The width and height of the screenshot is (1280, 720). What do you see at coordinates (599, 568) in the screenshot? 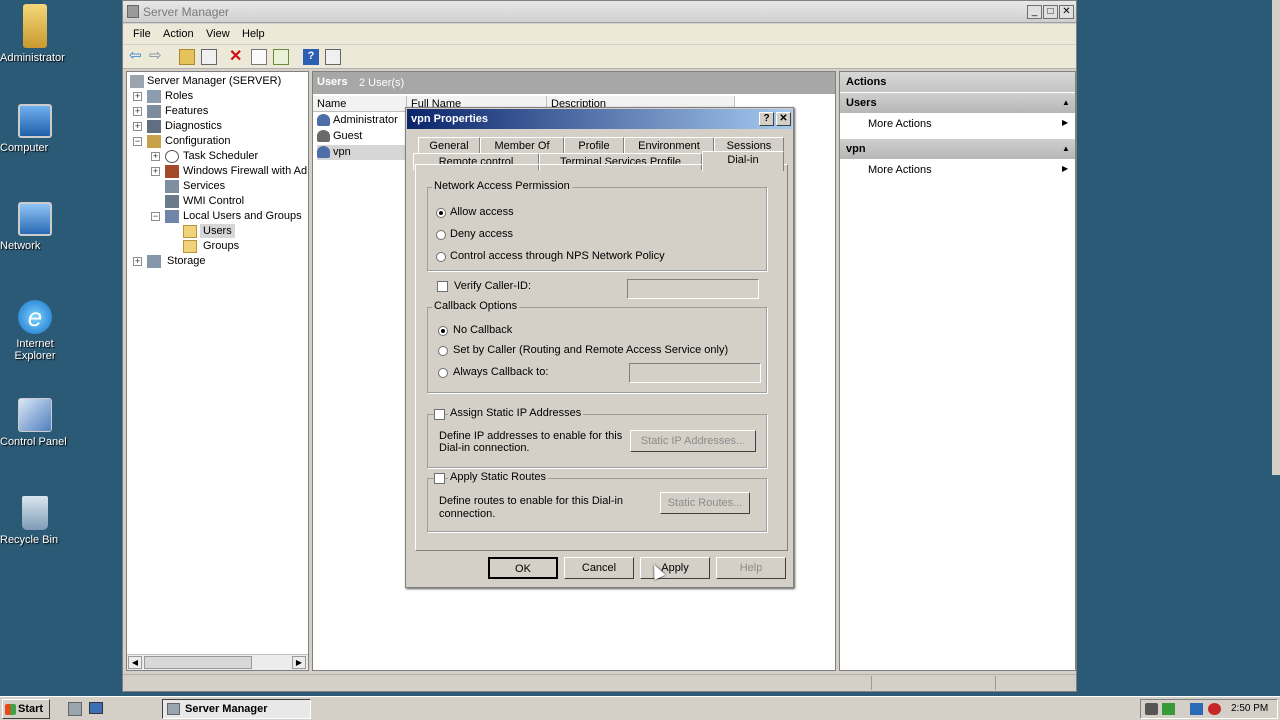
I see `cancel-button: Cancel` at bounding box center [599, 568].